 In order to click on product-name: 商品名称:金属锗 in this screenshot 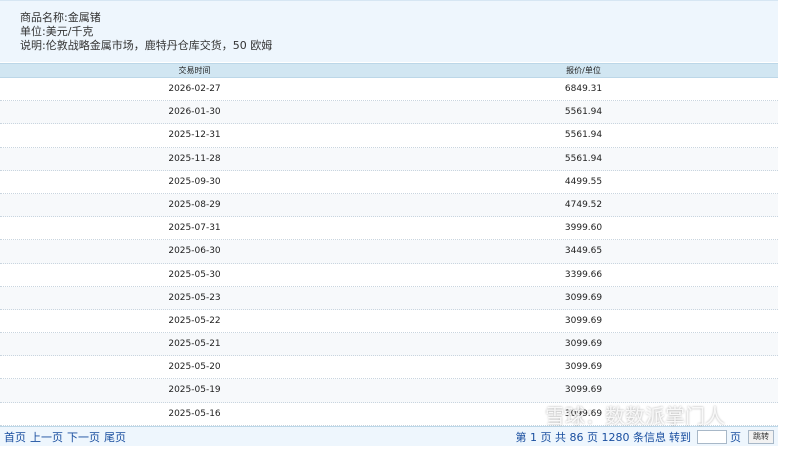, I will do `click(60, 17)`.